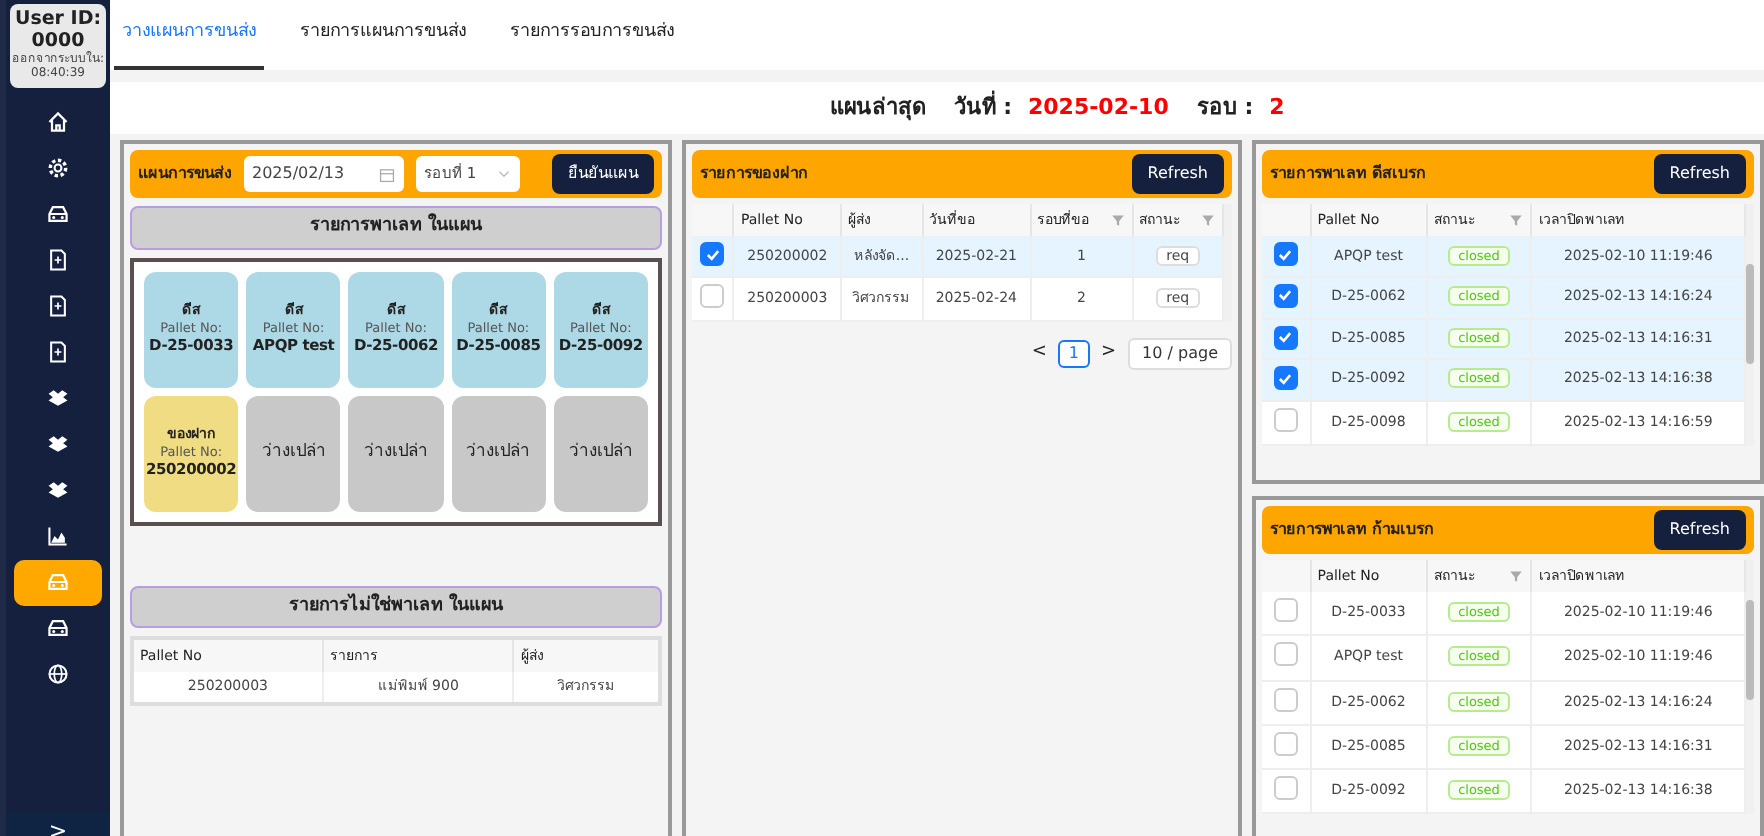 This screenshot has height=836, width=1764. What do you see at coordinates (58, 21) in the screenshot?
I see `user-id-label: User ID:` at bounding box center [58, 21].